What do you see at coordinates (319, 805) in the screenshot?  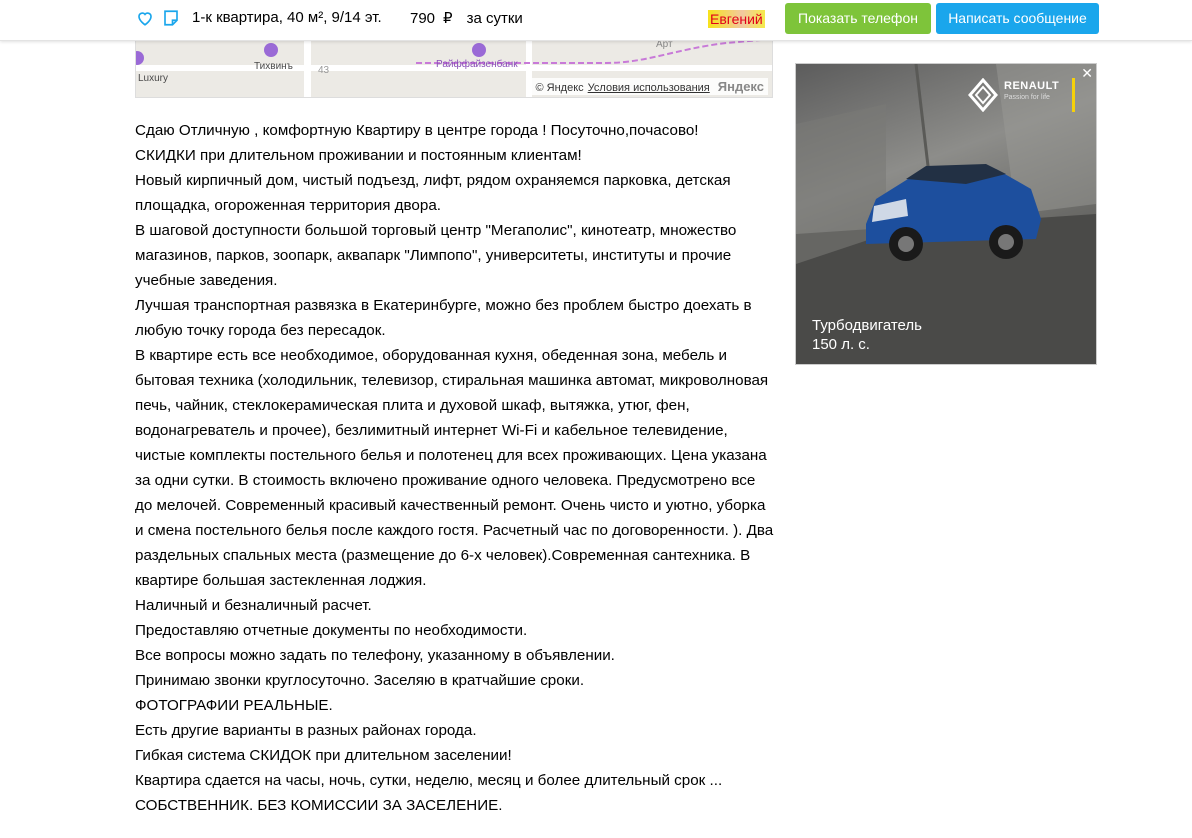 I see `description-paragraph: СОБСТВЕННИК. БЕЗ КОМИССИИ ЗА ЗАСЕЛЕНИЕ.` at bounding box center [319, 805].